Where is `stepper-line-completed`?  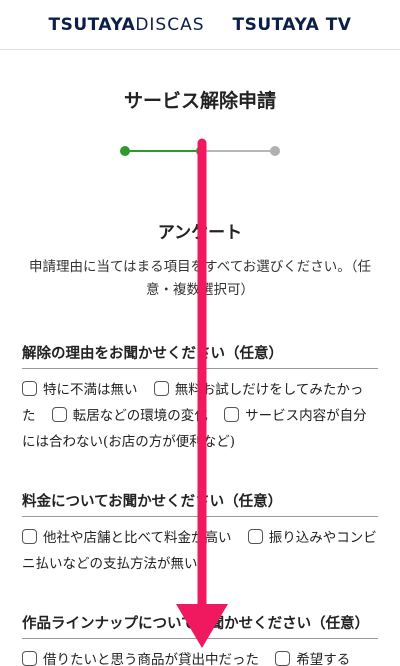
stepper-line-completed is located at coordinates (163, 151).